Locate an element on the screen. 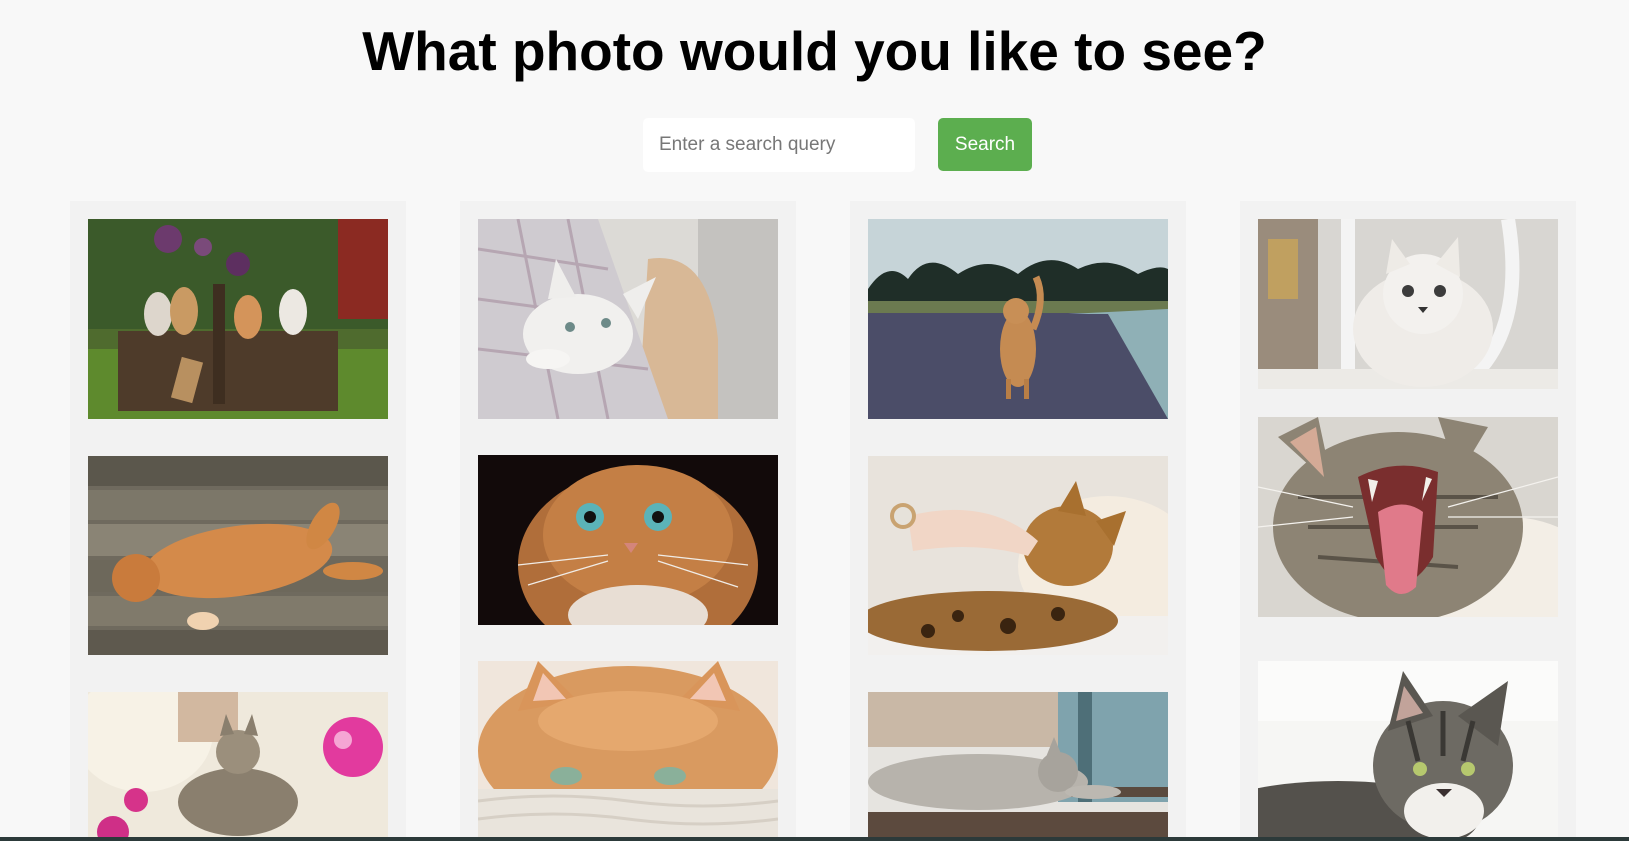 The height and width of the screenshot is (841, 1629). orange-fold-cat-image is located at coordinates (628, 540).